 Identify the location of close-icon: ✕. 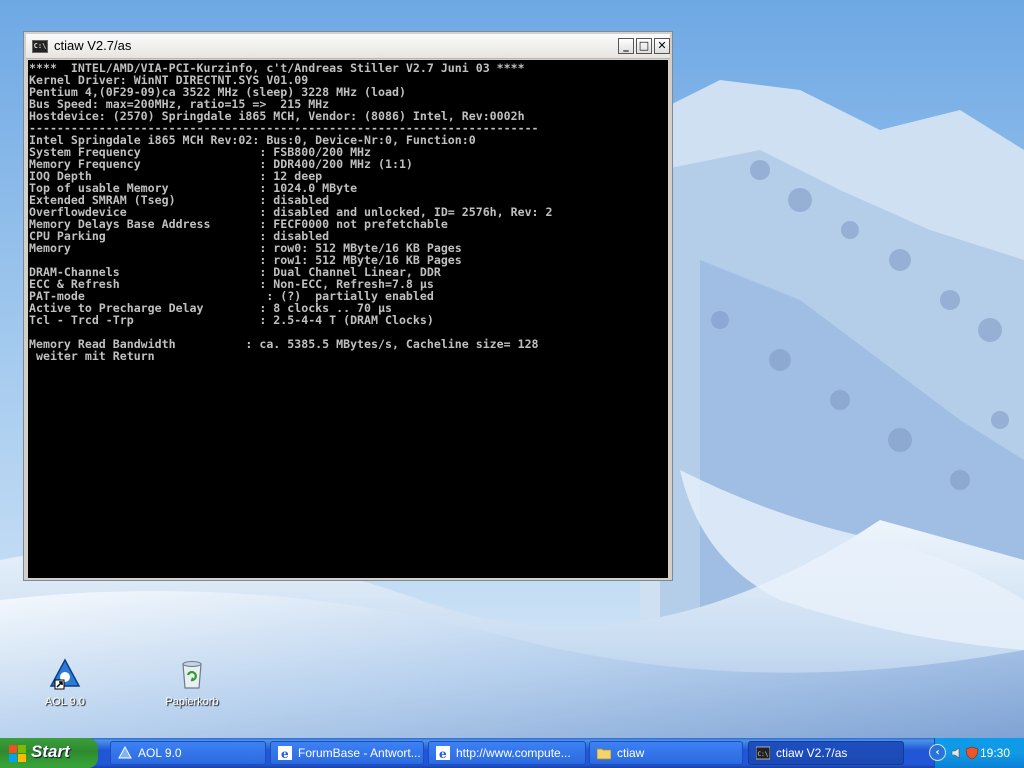
(662, 45).